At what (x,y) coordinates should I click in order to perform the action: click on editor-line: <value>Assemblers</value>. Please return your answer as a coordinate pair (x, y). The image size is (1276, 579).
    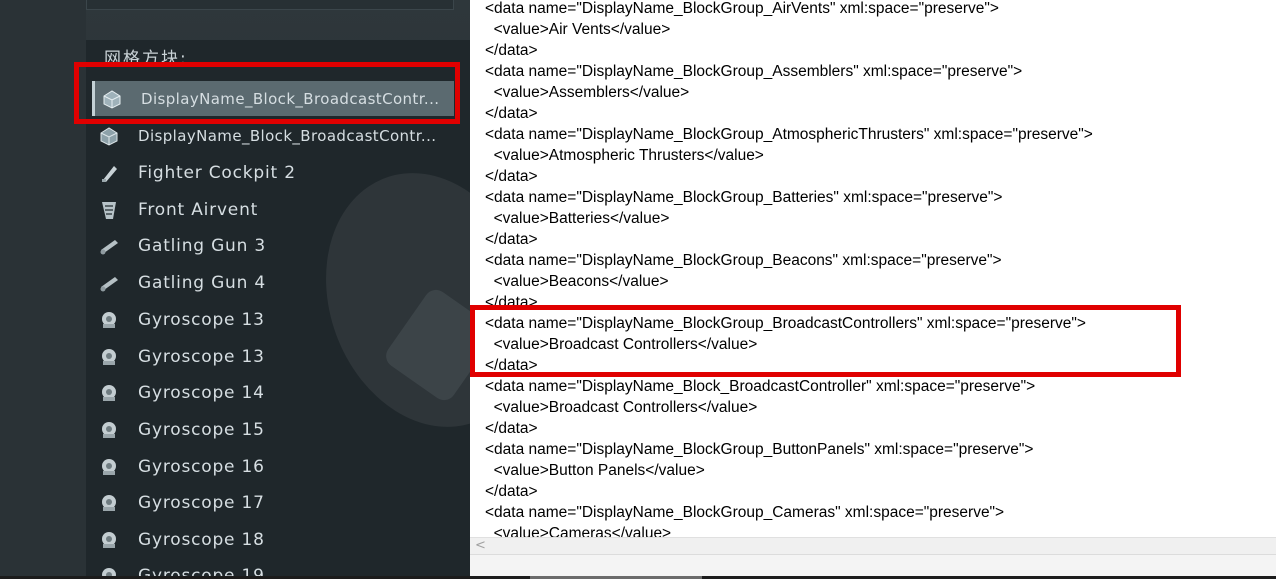
    Looking at the image, I should click on (587, 92).